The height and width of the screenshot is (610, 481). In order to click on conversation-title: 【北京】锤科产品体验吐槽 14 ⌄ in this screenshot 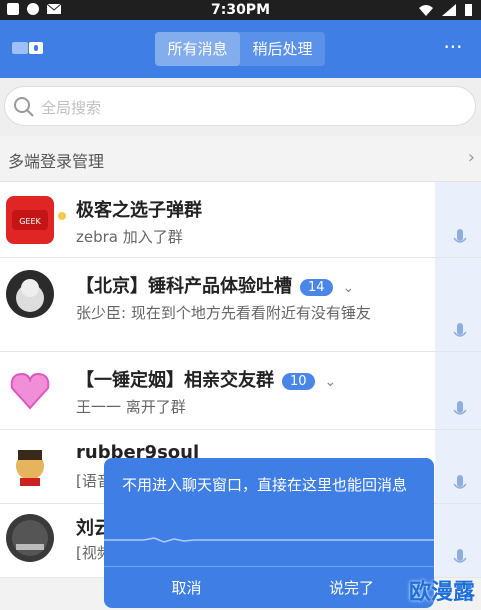, I will do `click(215, 285)`.